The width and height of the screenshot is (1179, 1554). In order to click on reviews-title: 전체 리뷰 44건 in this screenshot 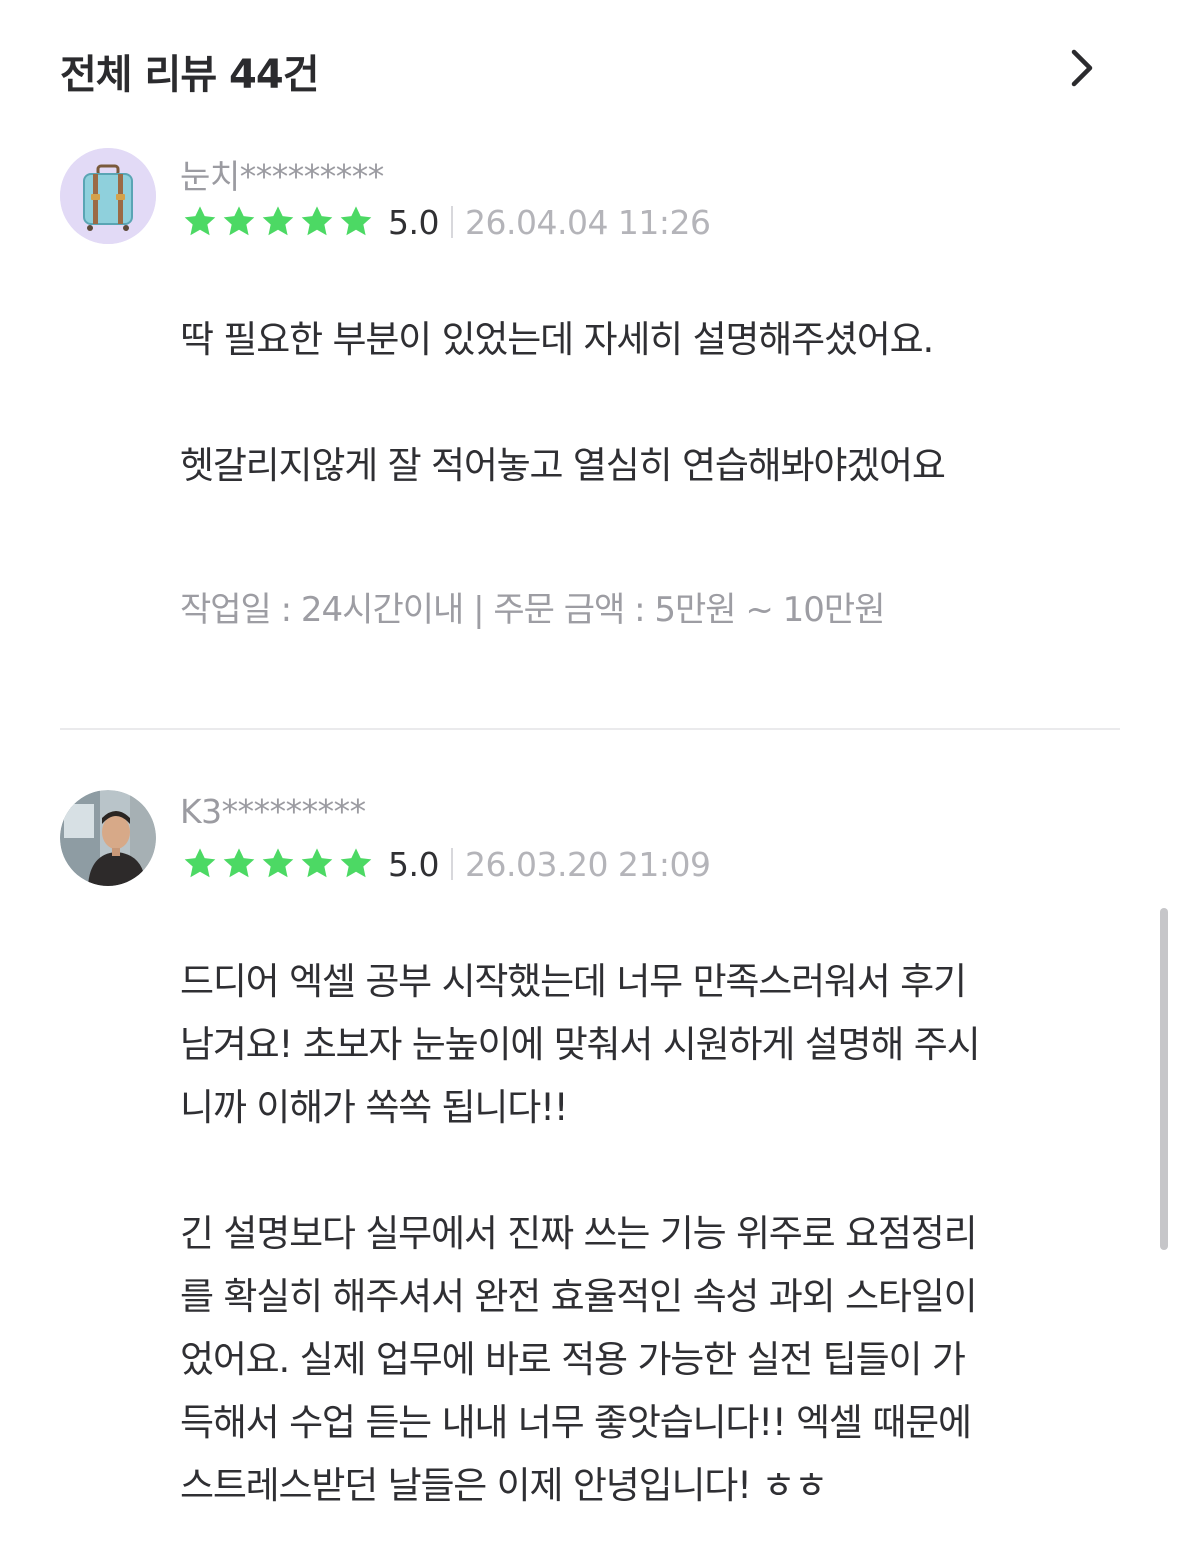, I will do `click(190, 75)`.